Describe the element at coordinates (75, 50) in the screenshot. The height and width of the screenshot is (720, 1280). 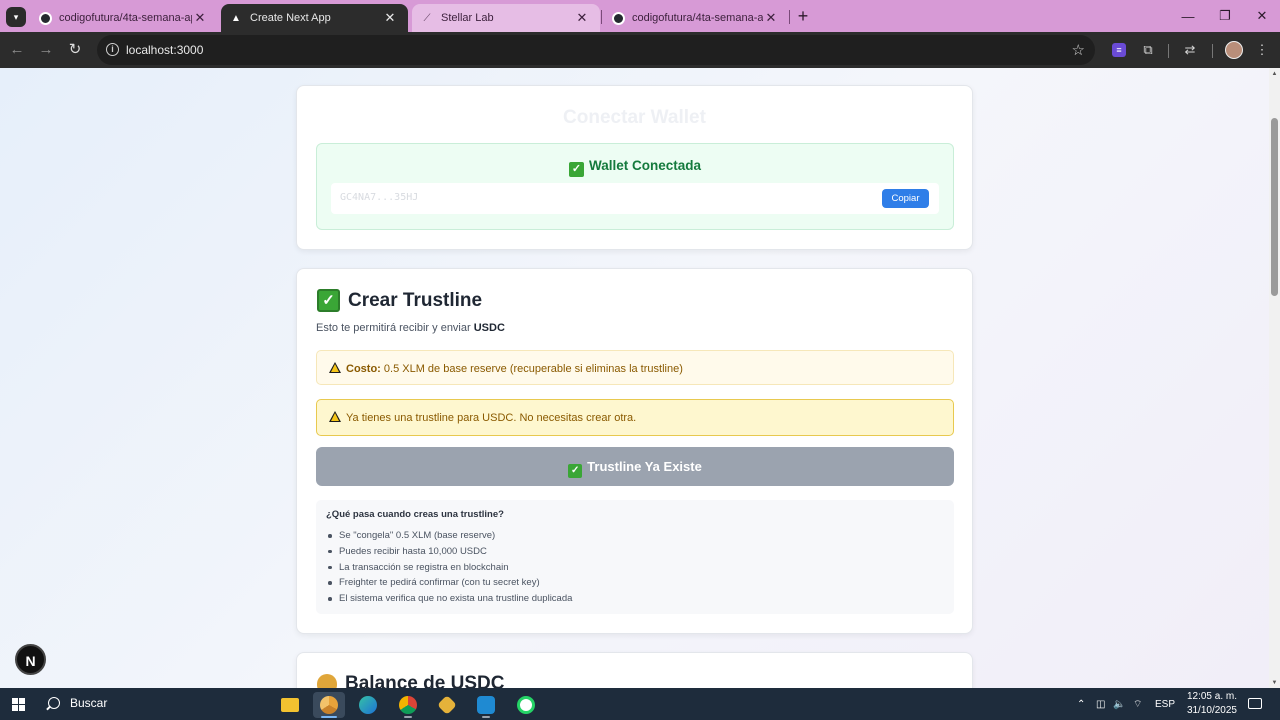
I see `reload-icon: ↻` at that location.